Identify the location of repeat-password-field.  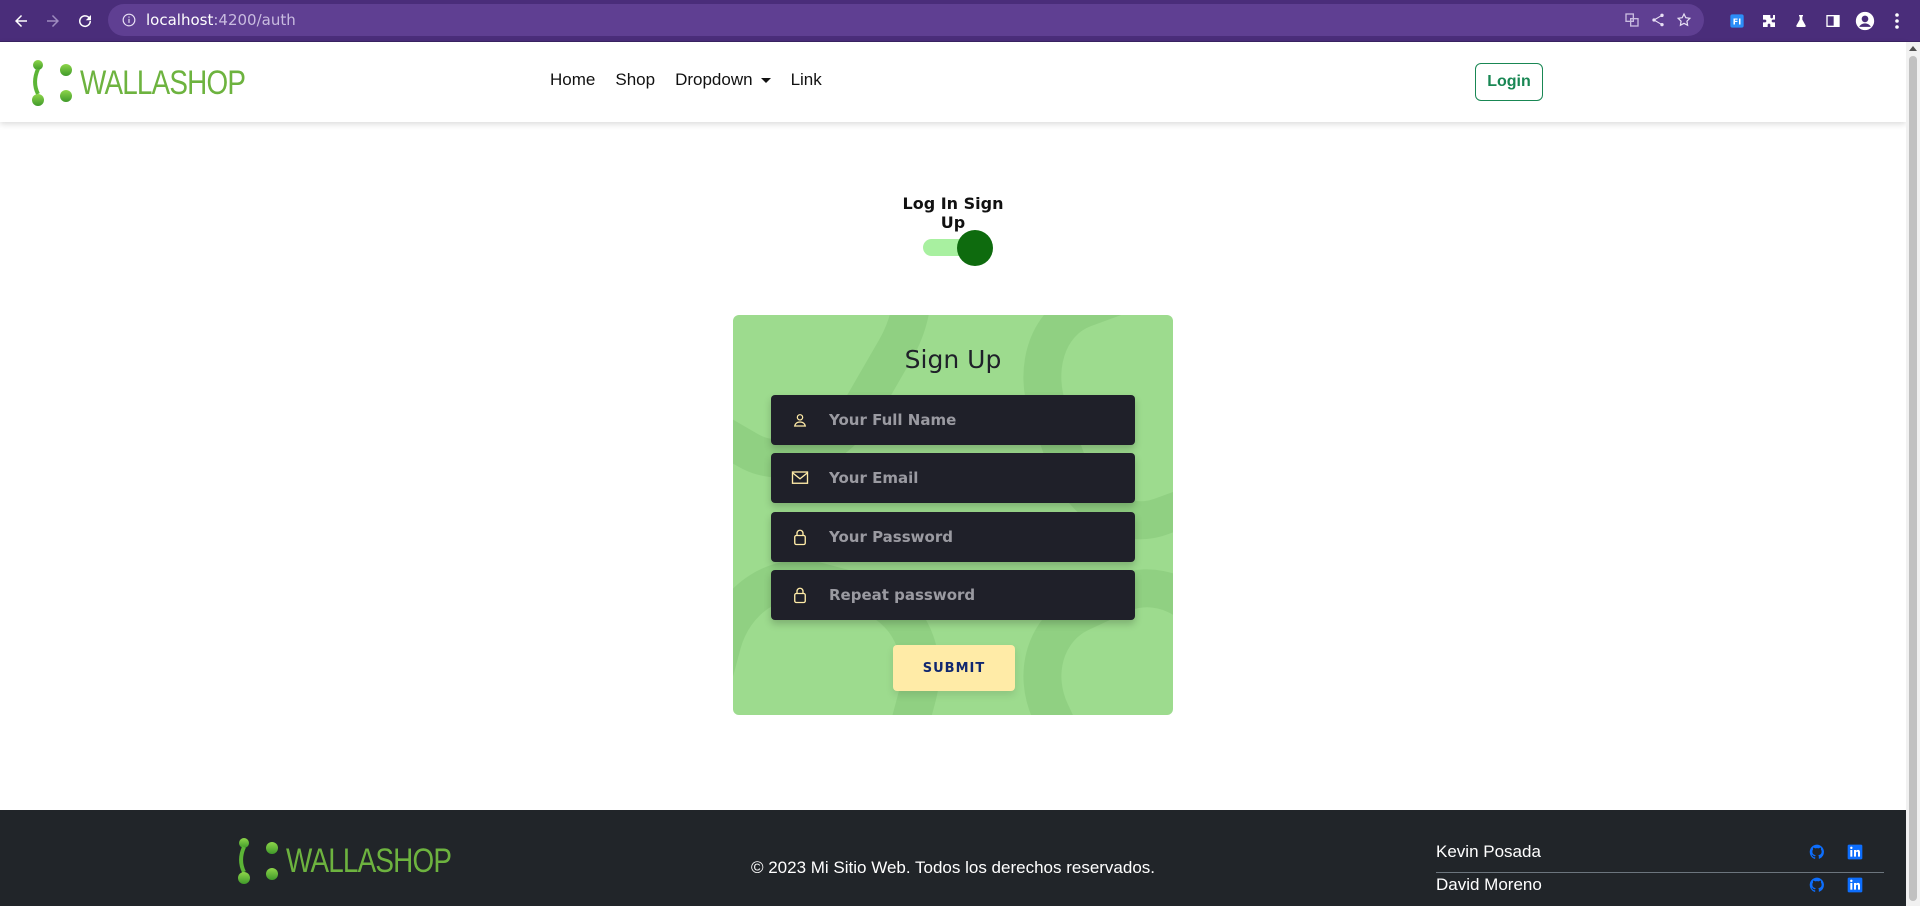
(953, 595).